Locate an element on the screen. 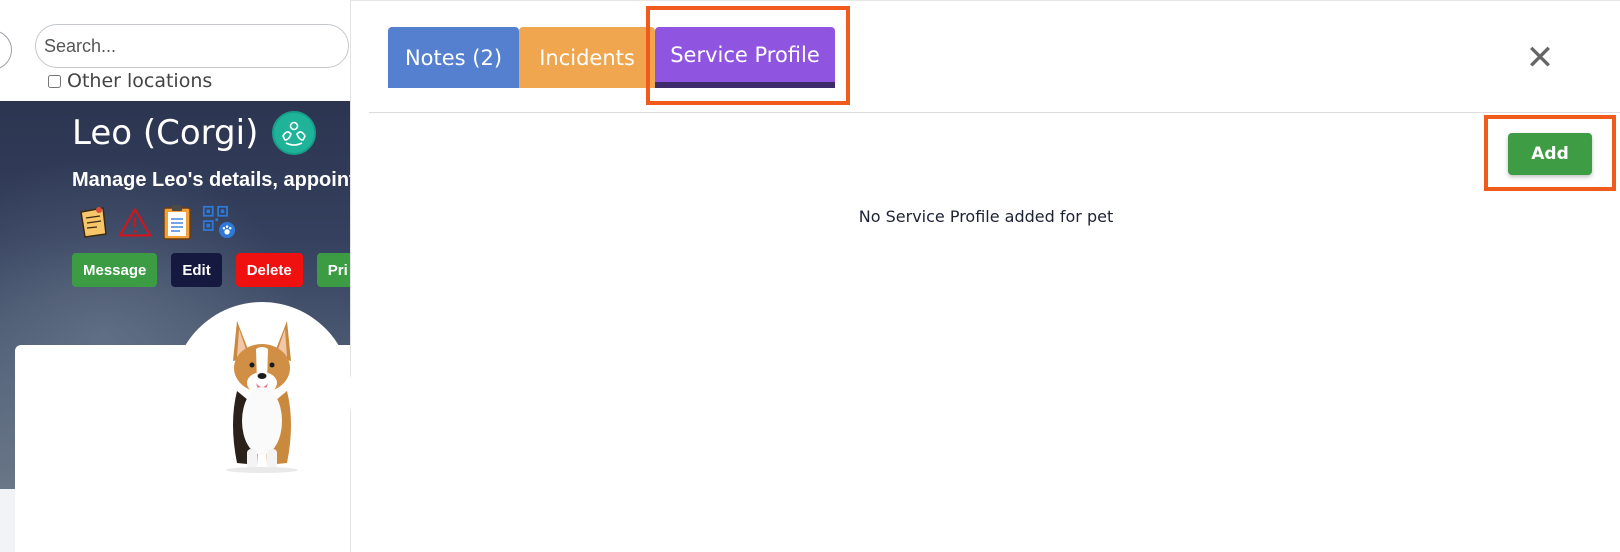 This screenshot has width=1620, height=552. page-gutter is located at coordinates (7, 520).